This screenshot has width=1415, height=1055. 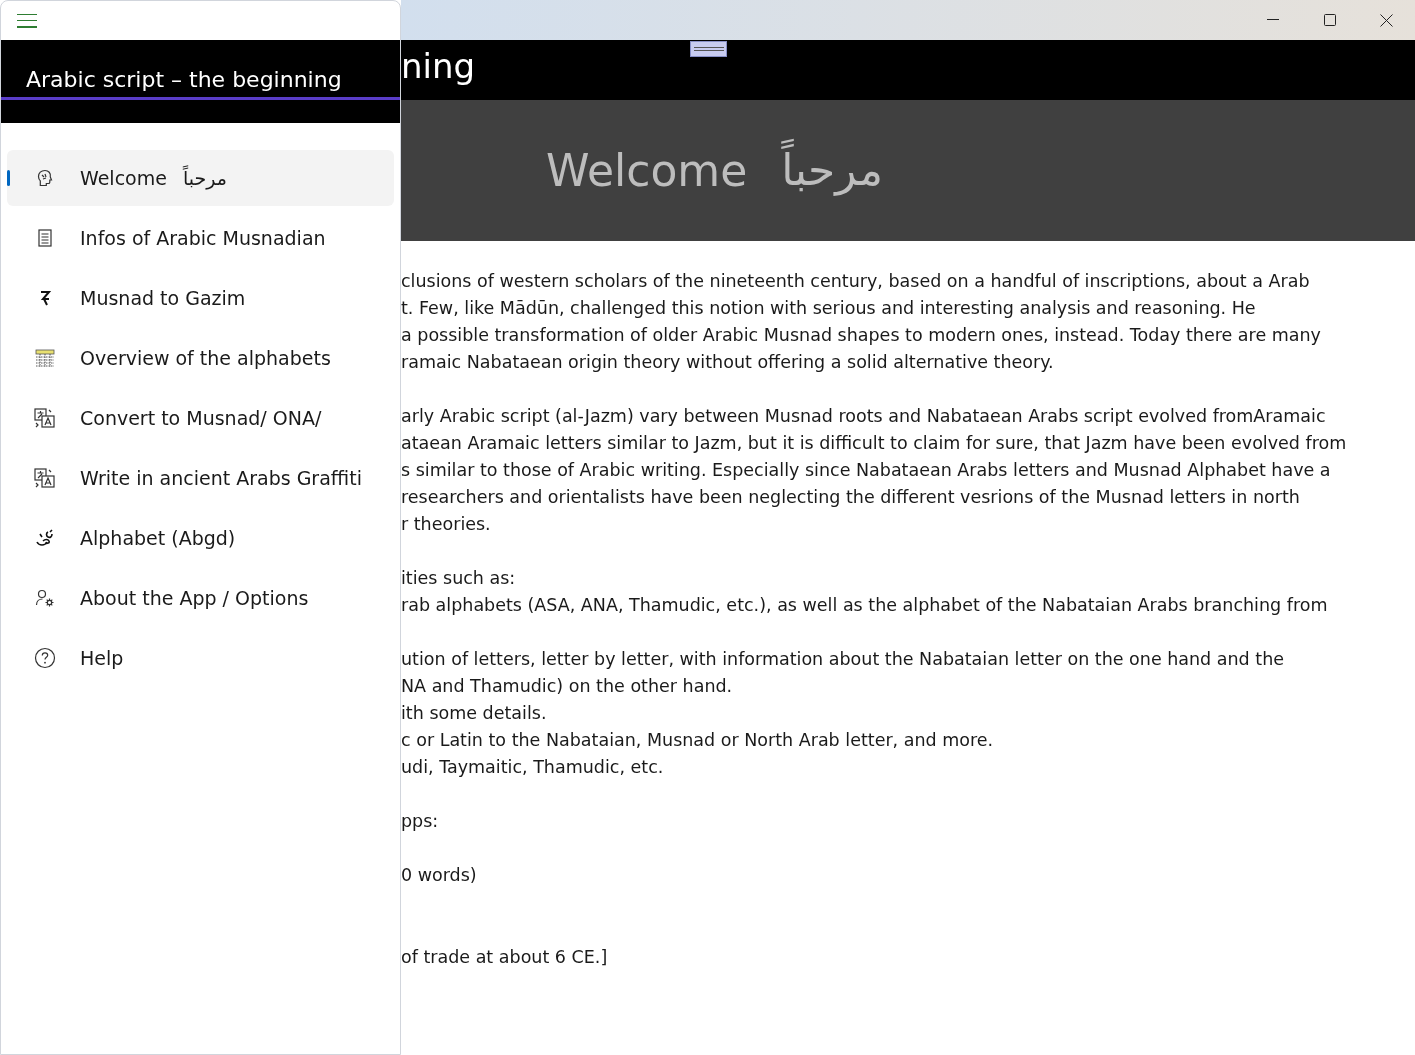 What do you see at coordinates (439, 875) in the screenshot?
I see `body-text-line: 0 words)` at bounding box center [439, 875].